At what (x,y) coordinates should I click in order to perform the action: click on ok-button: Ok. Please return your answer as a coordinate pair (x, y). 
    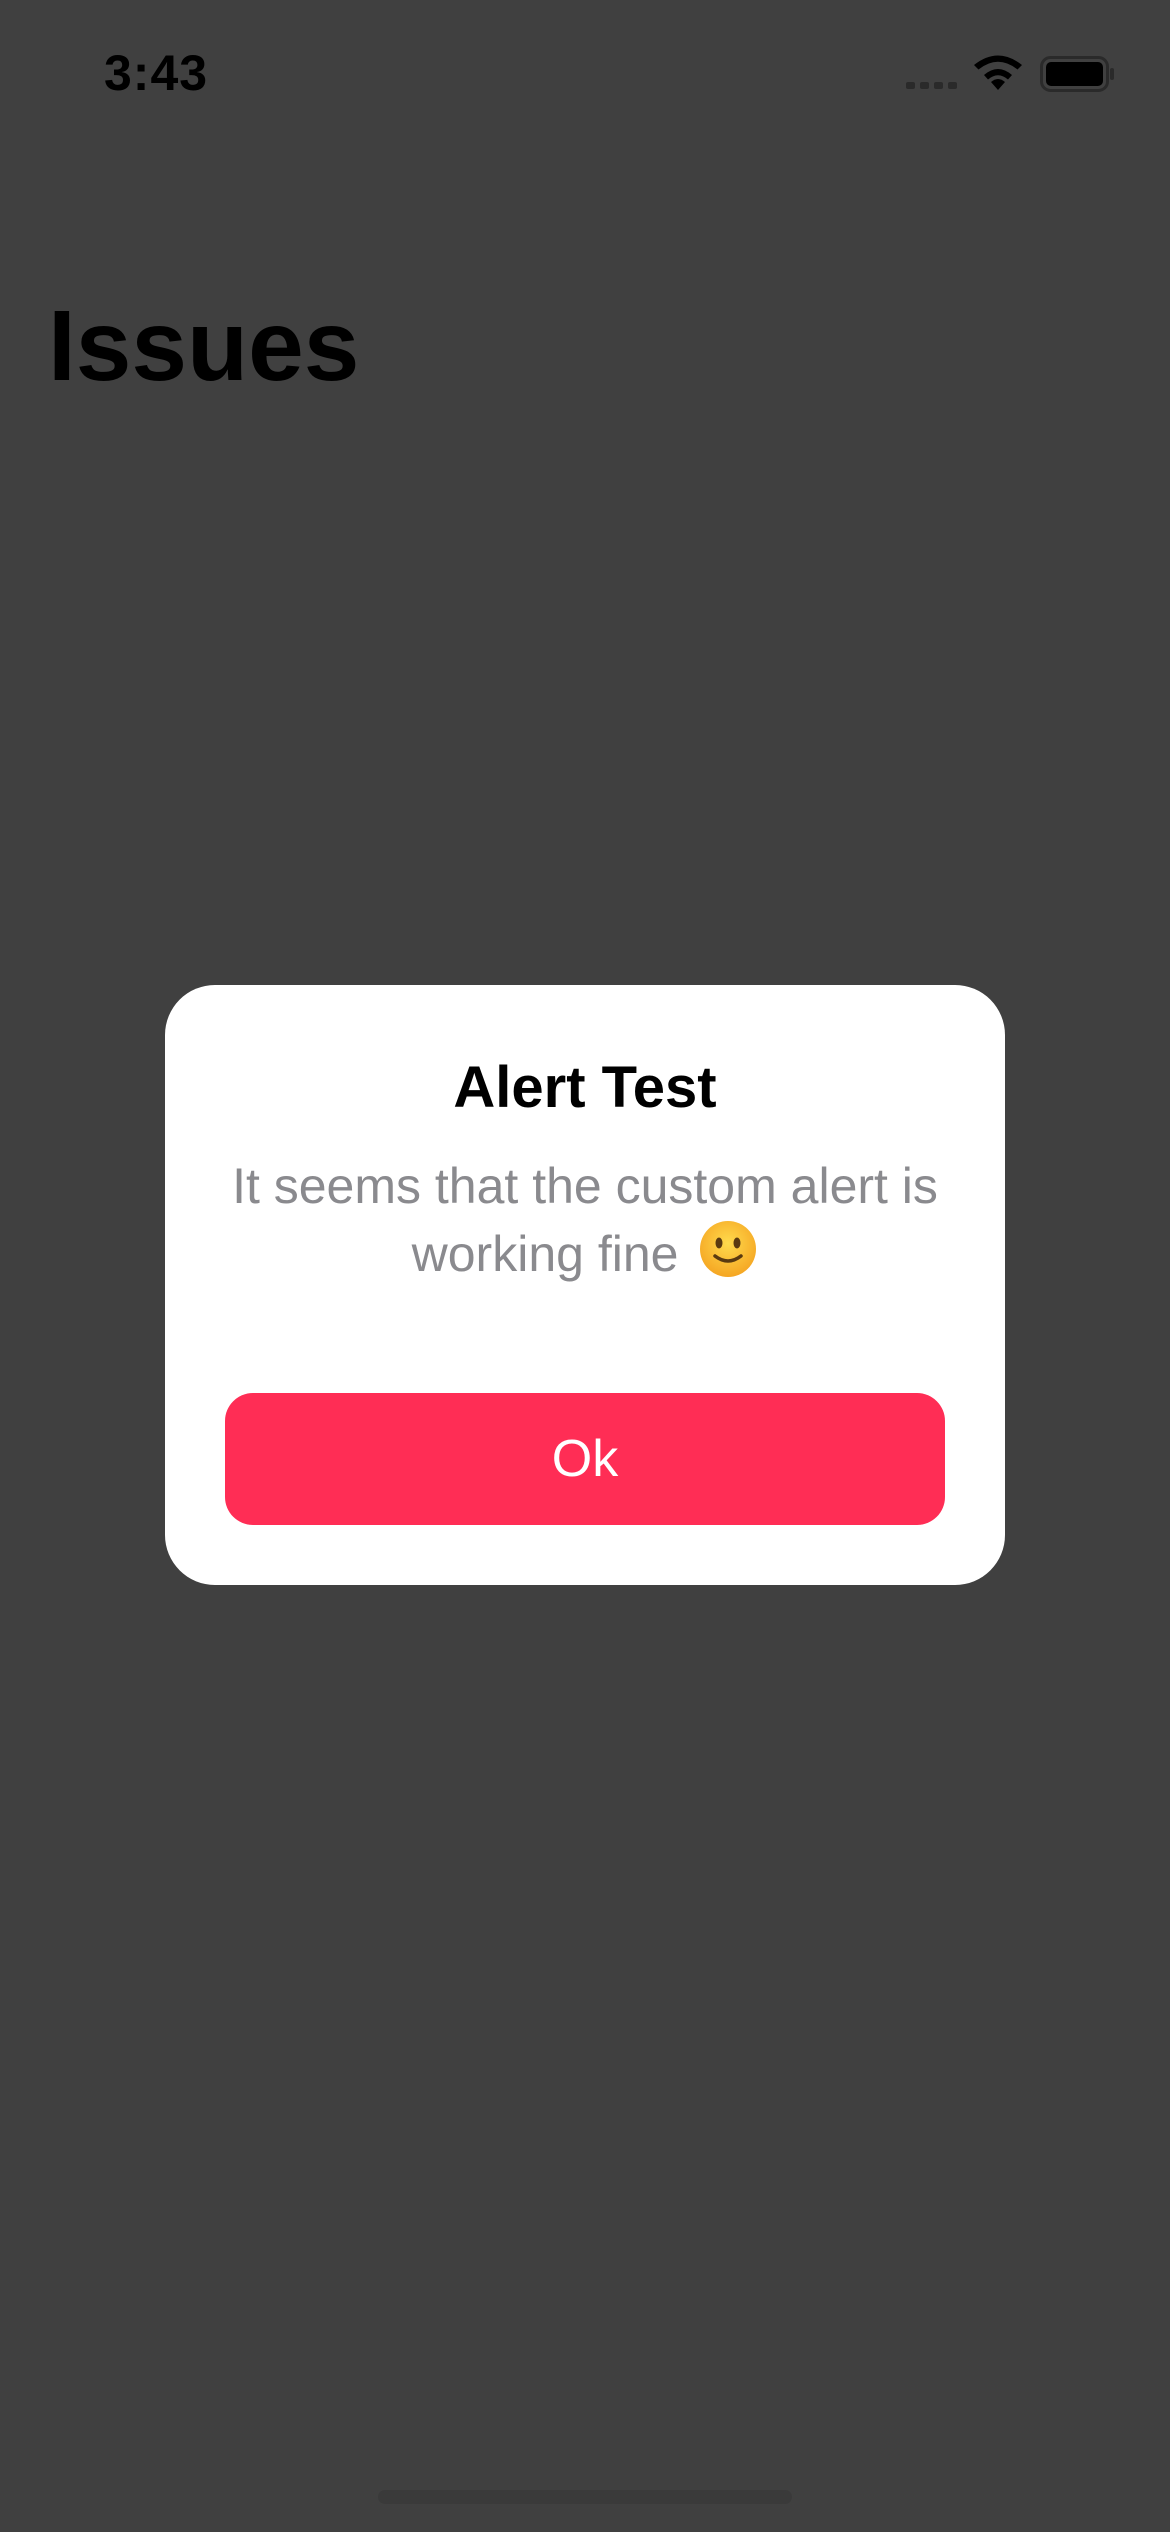
    Looking at the image, I should click on (585, 1459).